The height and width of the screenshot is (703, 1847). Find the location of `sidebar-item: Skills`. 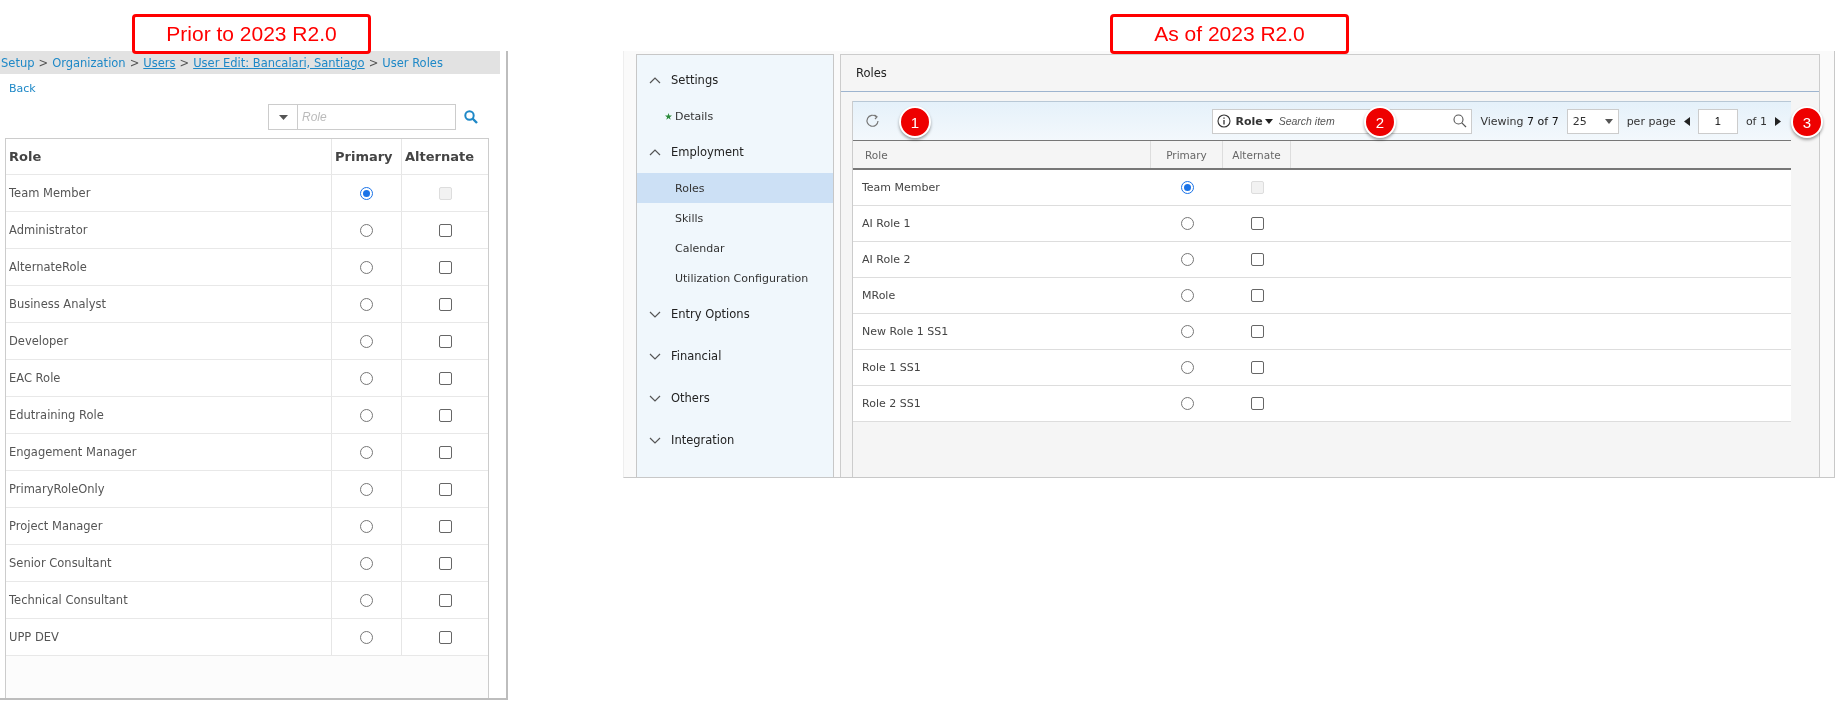

sidebar-item: Skills is located at coordinates (735, 218).